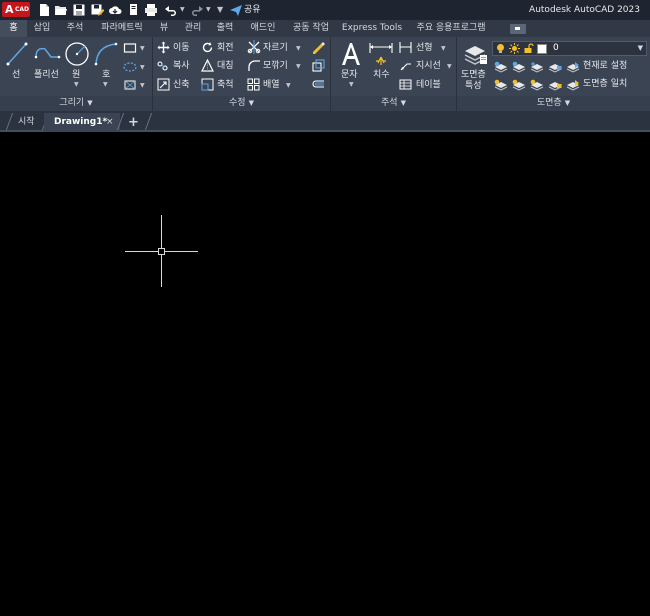 This screenshot has width=650, height=616. What do you see at coordinates (569, 48) in the screenshot?
I see `layer-dropdown: 0 ▼` at bounding box center [569, 48].